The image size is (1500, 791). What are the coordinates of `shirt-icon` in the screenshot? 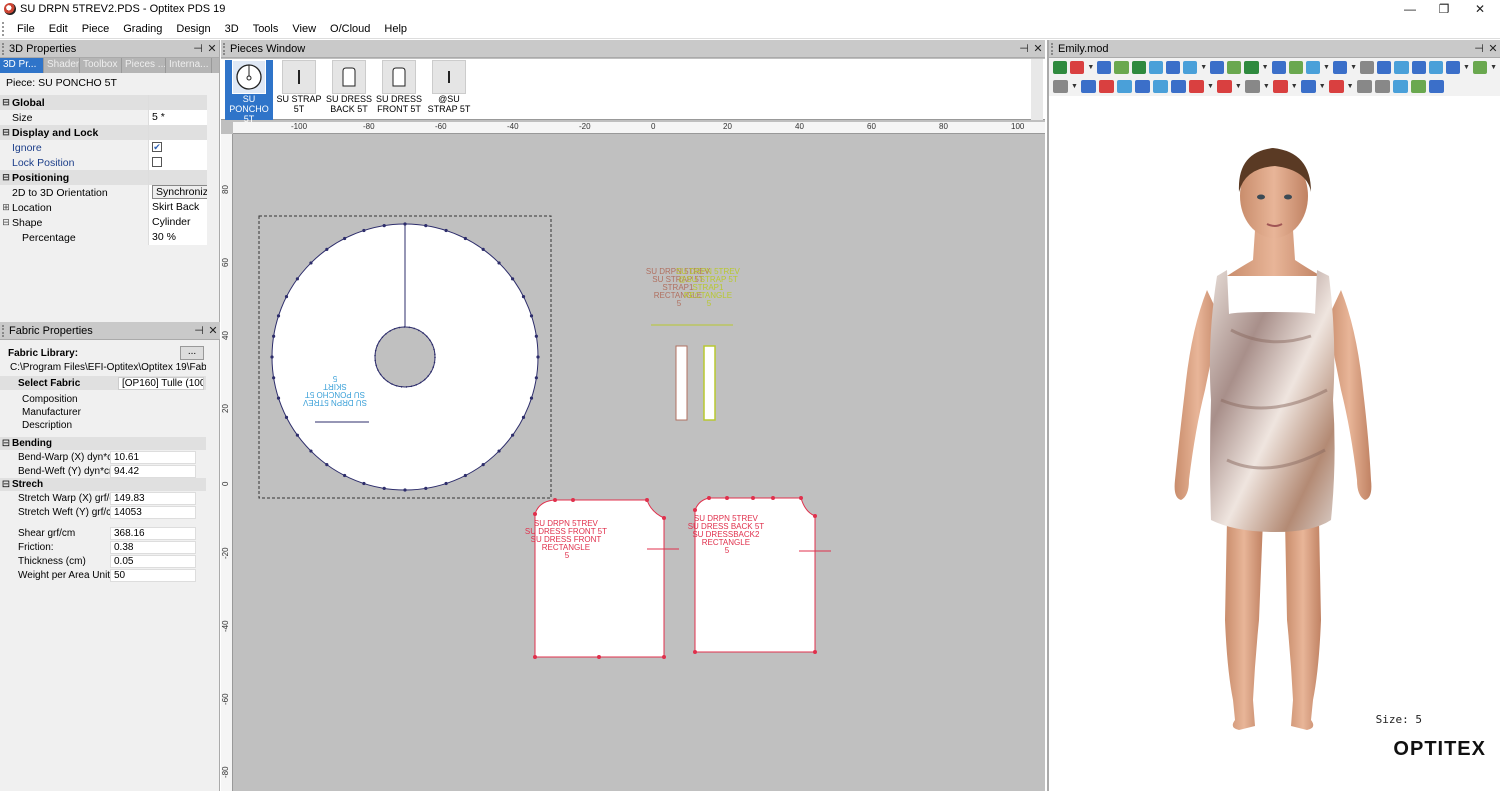 It's located at (1480, 67).